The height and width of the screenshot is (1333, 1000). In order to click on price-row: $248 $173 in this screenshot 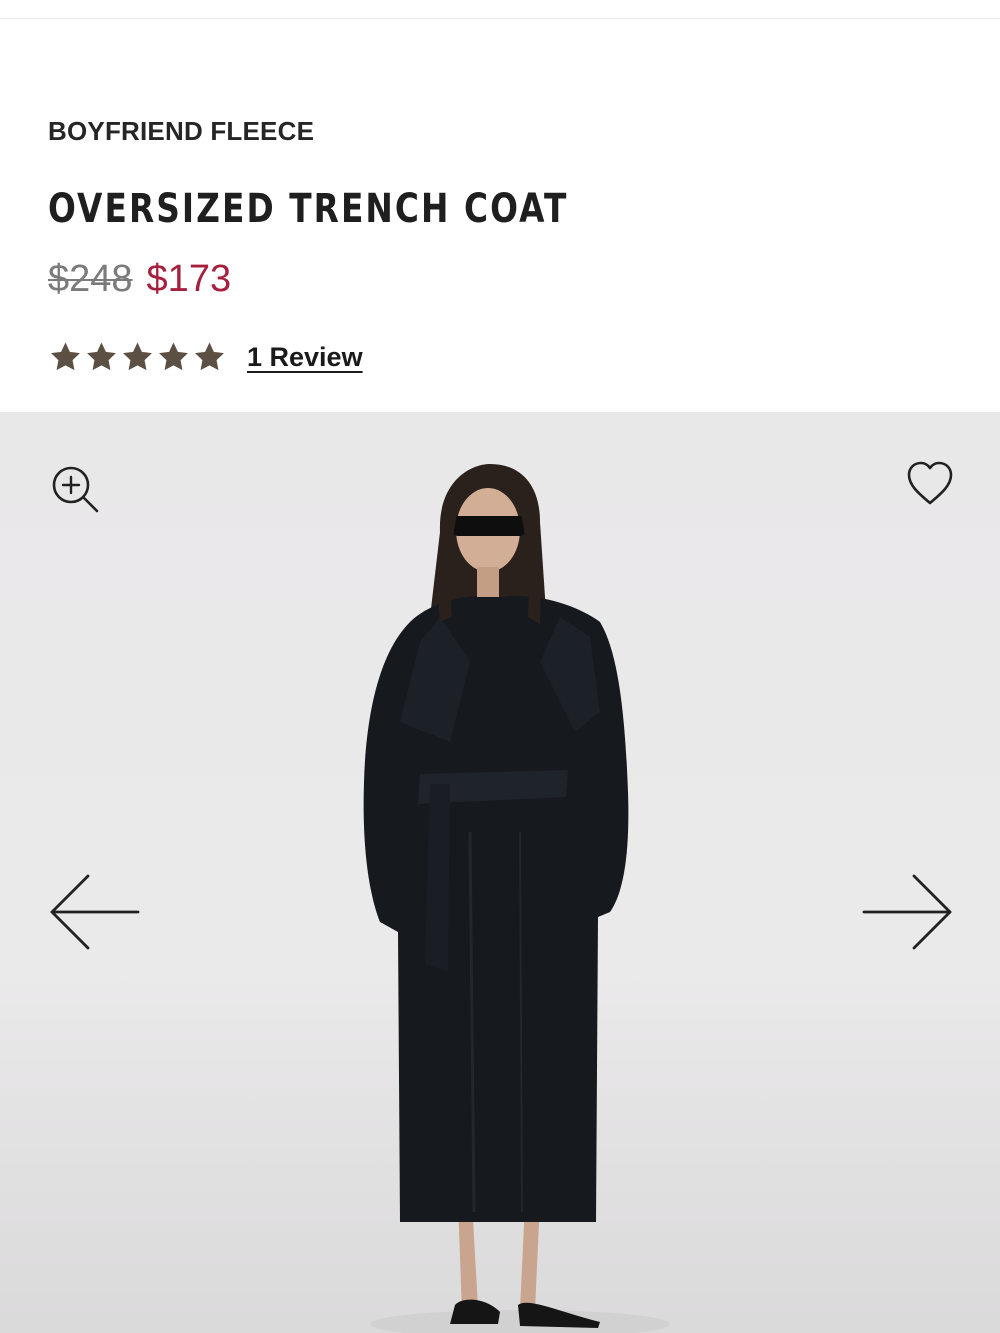, I will do `click(139, 279)`.